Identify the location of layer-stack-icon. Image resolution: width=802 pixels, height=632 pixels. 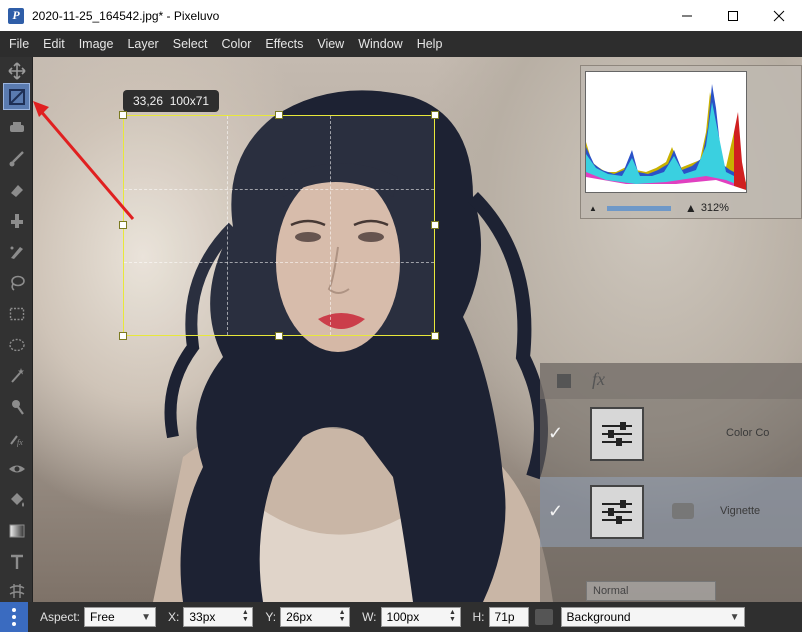
(543, 617).